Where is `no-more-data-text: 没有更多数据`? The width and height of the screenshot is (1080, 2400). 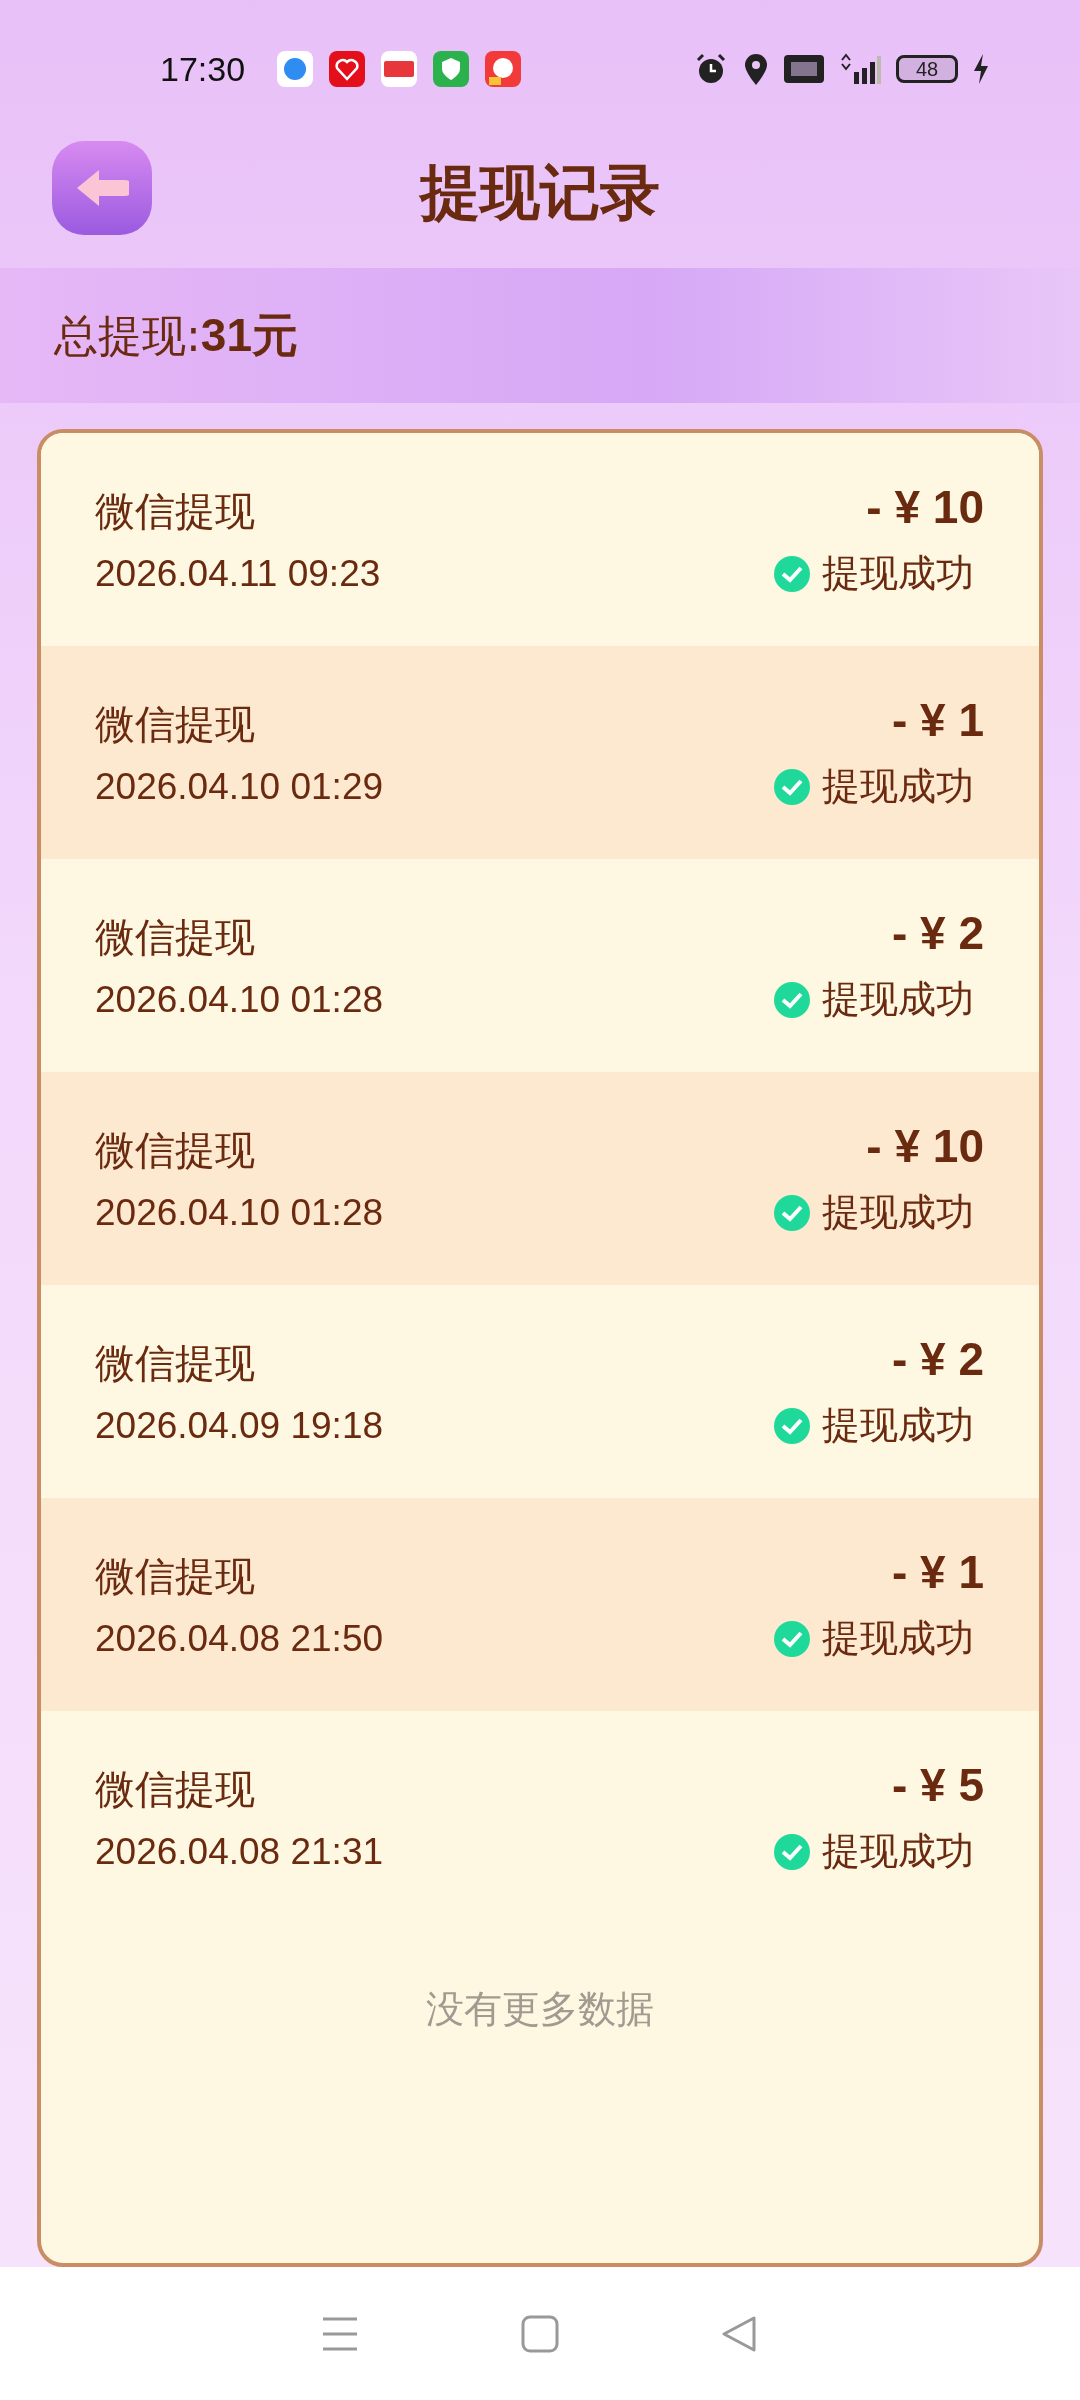
no-more-data-text: 没有更多数据 is located at coordinates (540, 2010).